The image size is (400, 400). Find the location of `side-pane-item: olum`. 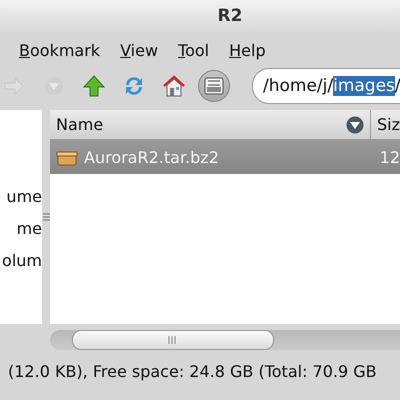

side-pane-item: olum is located at coordinates (22, 260).